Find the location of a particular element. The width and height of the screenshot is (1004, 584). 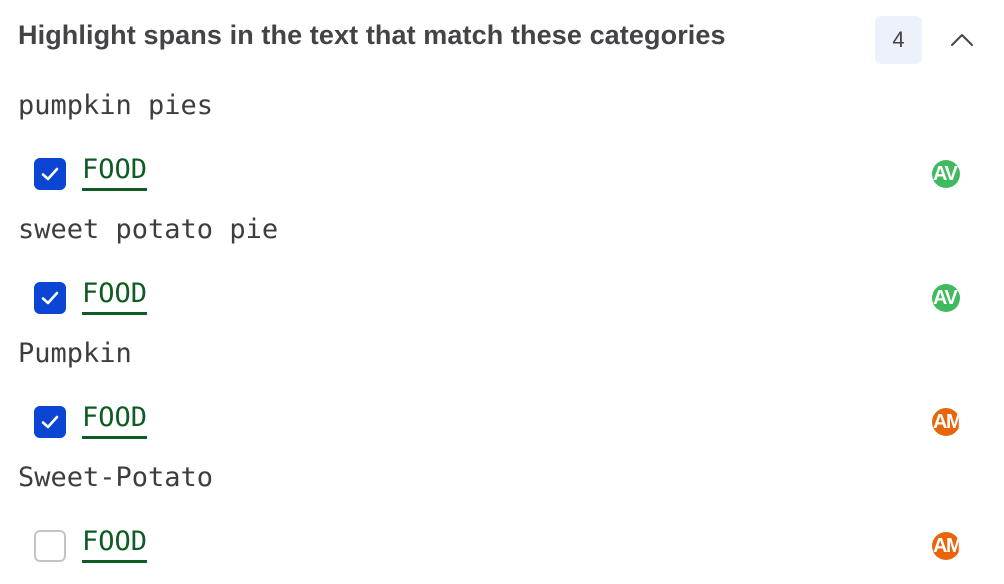

chevron-up-icon is located at coordinates (962, 40).